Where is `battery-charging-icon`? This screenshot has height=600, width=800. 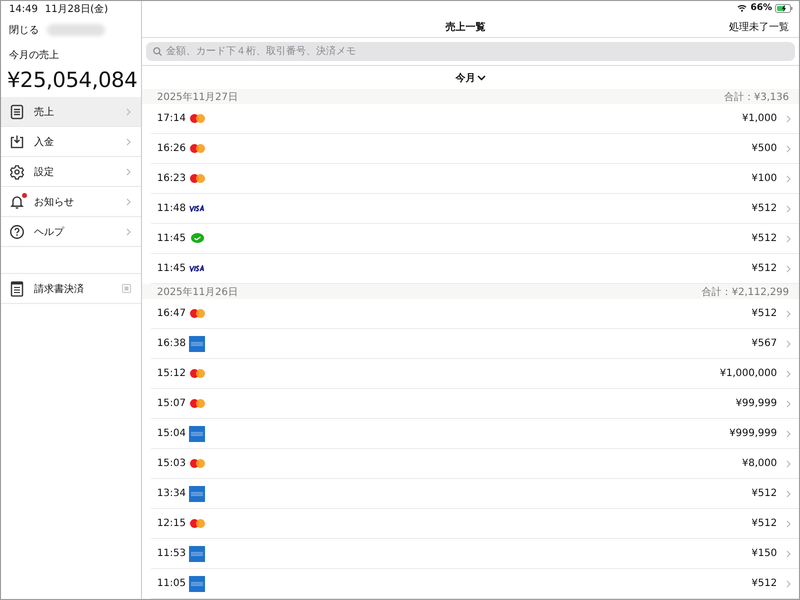
battery-charging-icon is located at coordinates (784, 8).